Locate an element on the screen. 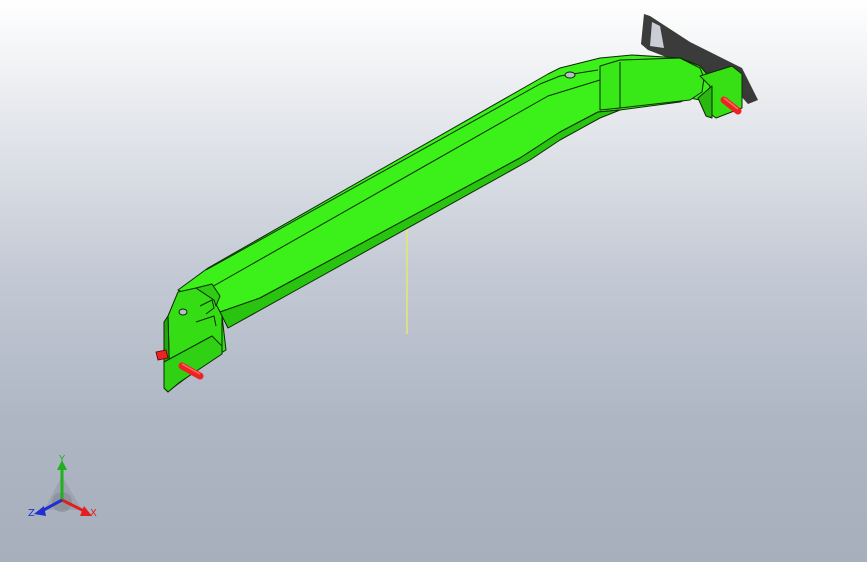 This screenshot has width=867, height=566. y-axis-label: Y is located at coordinates (62, 459).